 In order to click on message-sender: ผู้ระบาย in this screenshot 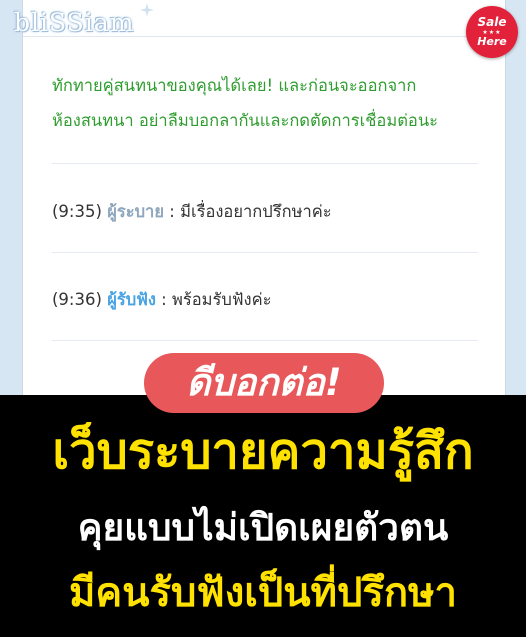, I will do `click(135, 211)`.